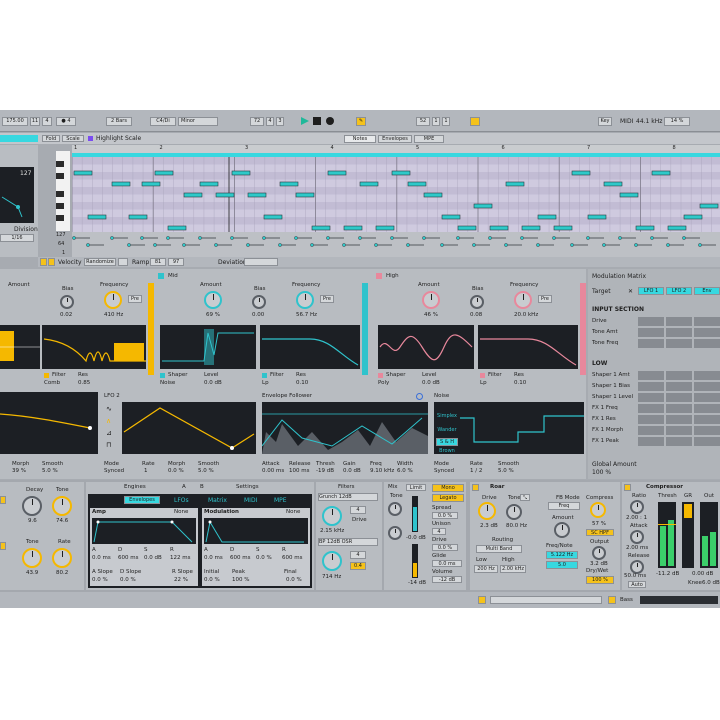  Describe the element at coordinates (637, 567) in the screenshot. I see `release-knob` at that location.